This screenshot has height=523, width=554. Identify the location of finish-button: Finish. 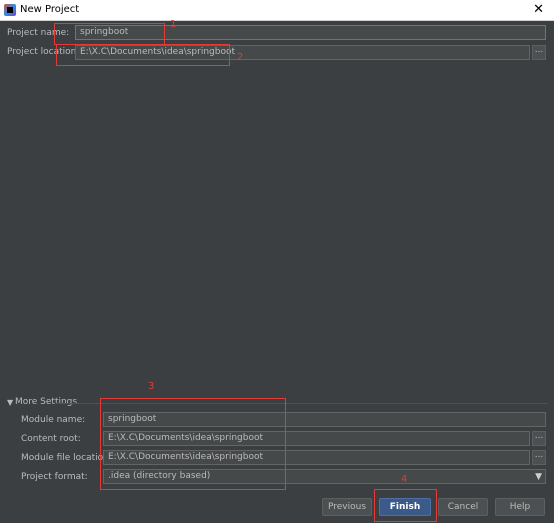
(405, 507).